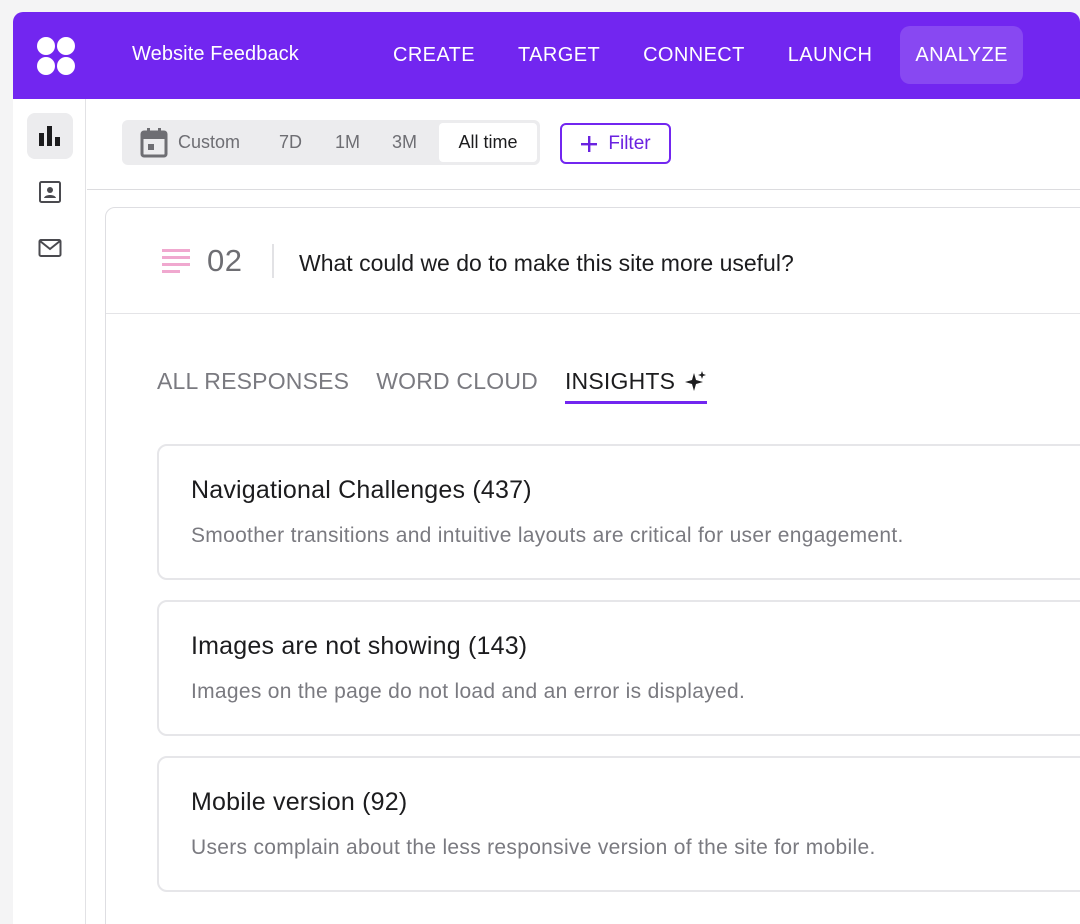 The image size is (1080, 924). I want to click on mail-icon, so click(50, 248).